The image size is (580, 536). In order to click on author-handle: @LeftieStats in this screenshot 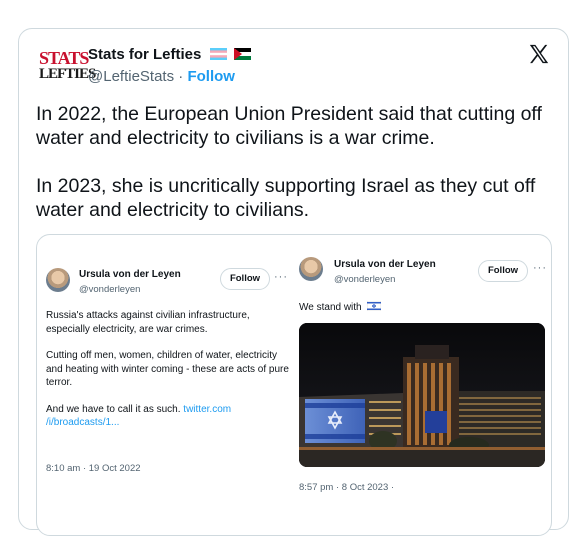, I will do `click(131, 76)`.